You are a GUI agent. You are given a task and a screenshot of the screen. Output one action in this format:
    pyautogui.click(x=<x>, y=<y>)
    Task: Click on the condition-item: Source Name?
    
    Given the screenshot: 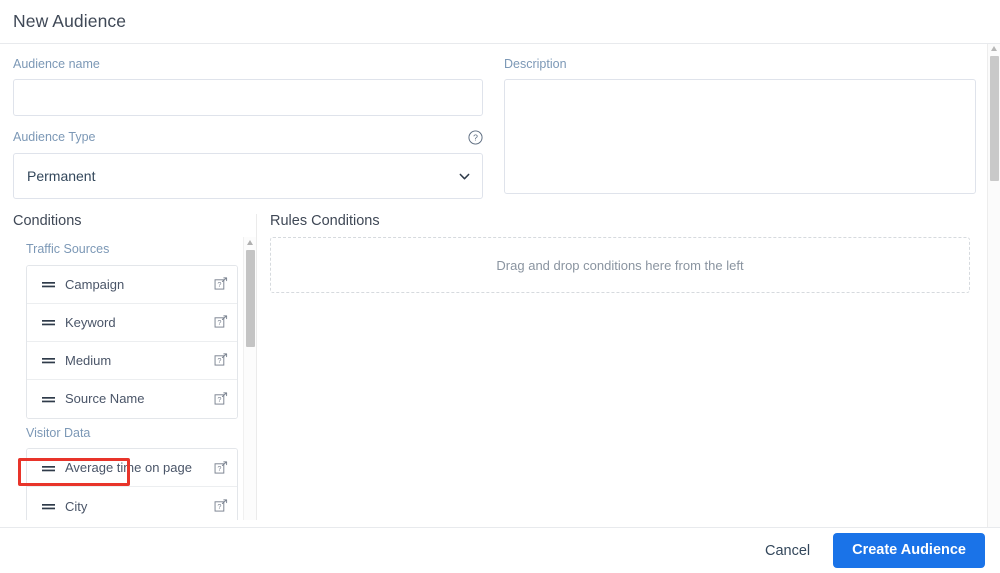 What is the action you would take?
    pyautogui.click(x=132, y=398)
    